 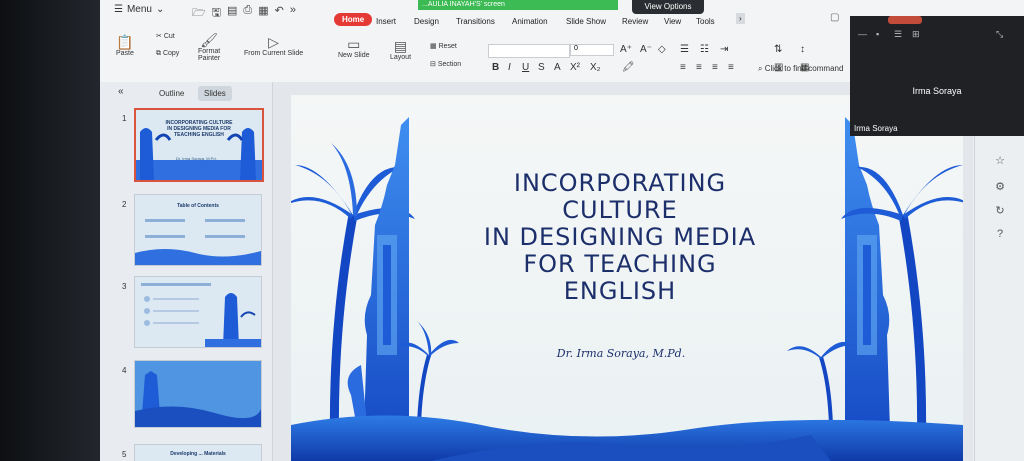 I want to click on exit-fullscreen-icon: ⤡, so click(x=999, y=34).